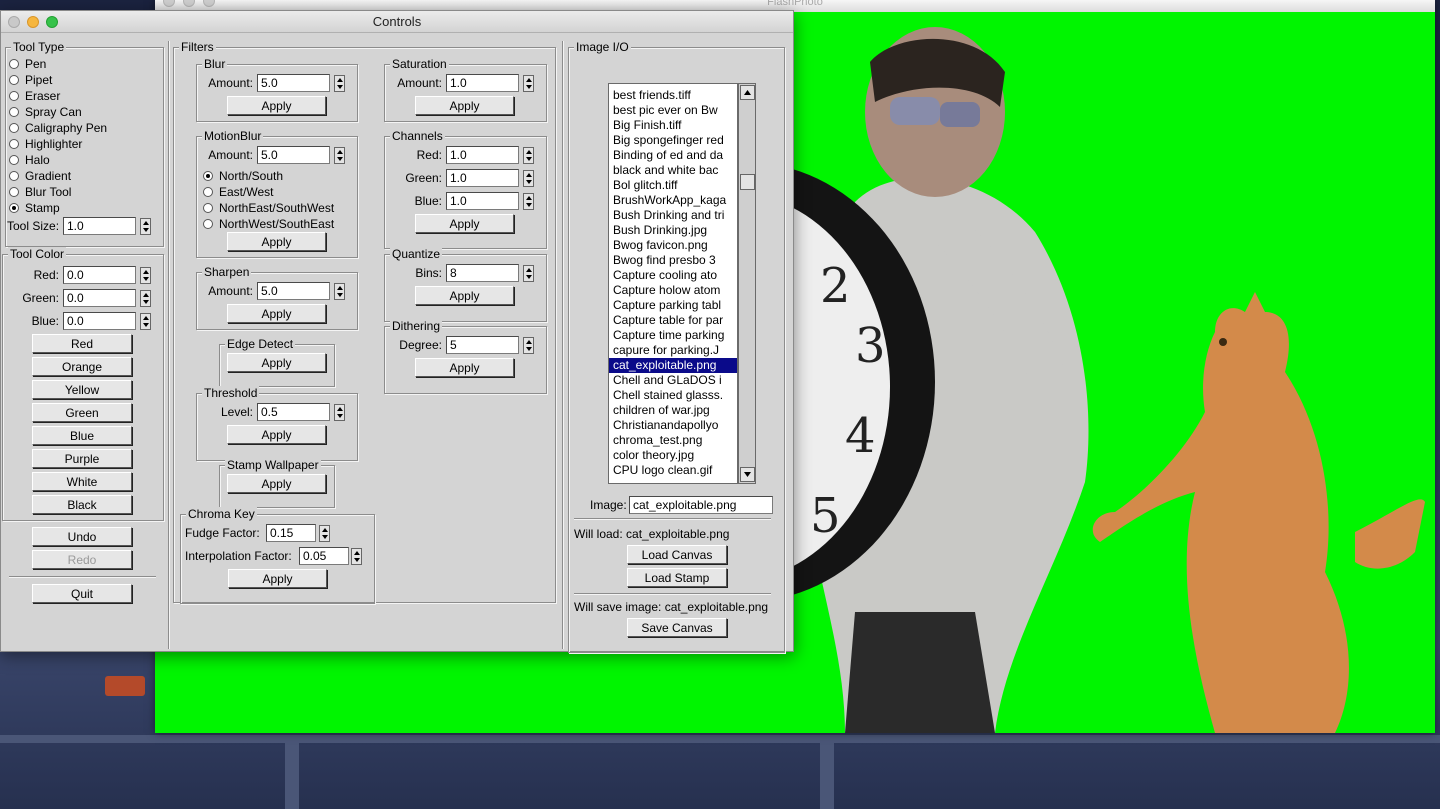  I want to click on color-red-button: Red, so click(82, 343).